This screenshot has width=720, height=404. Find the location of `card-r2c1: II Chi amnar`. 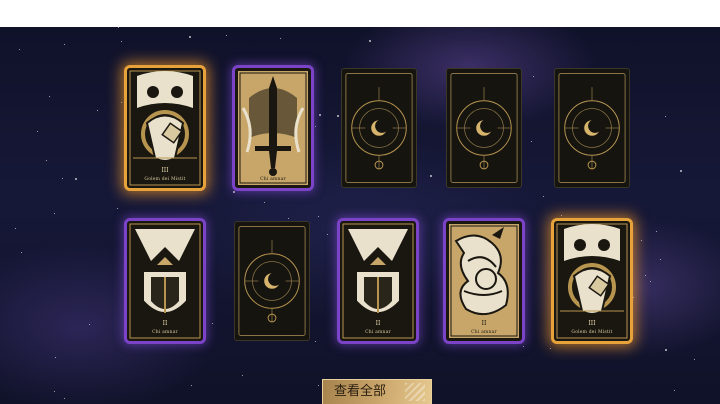

card-r2c1: II Chi amnar is located at coordinates (165, 281).